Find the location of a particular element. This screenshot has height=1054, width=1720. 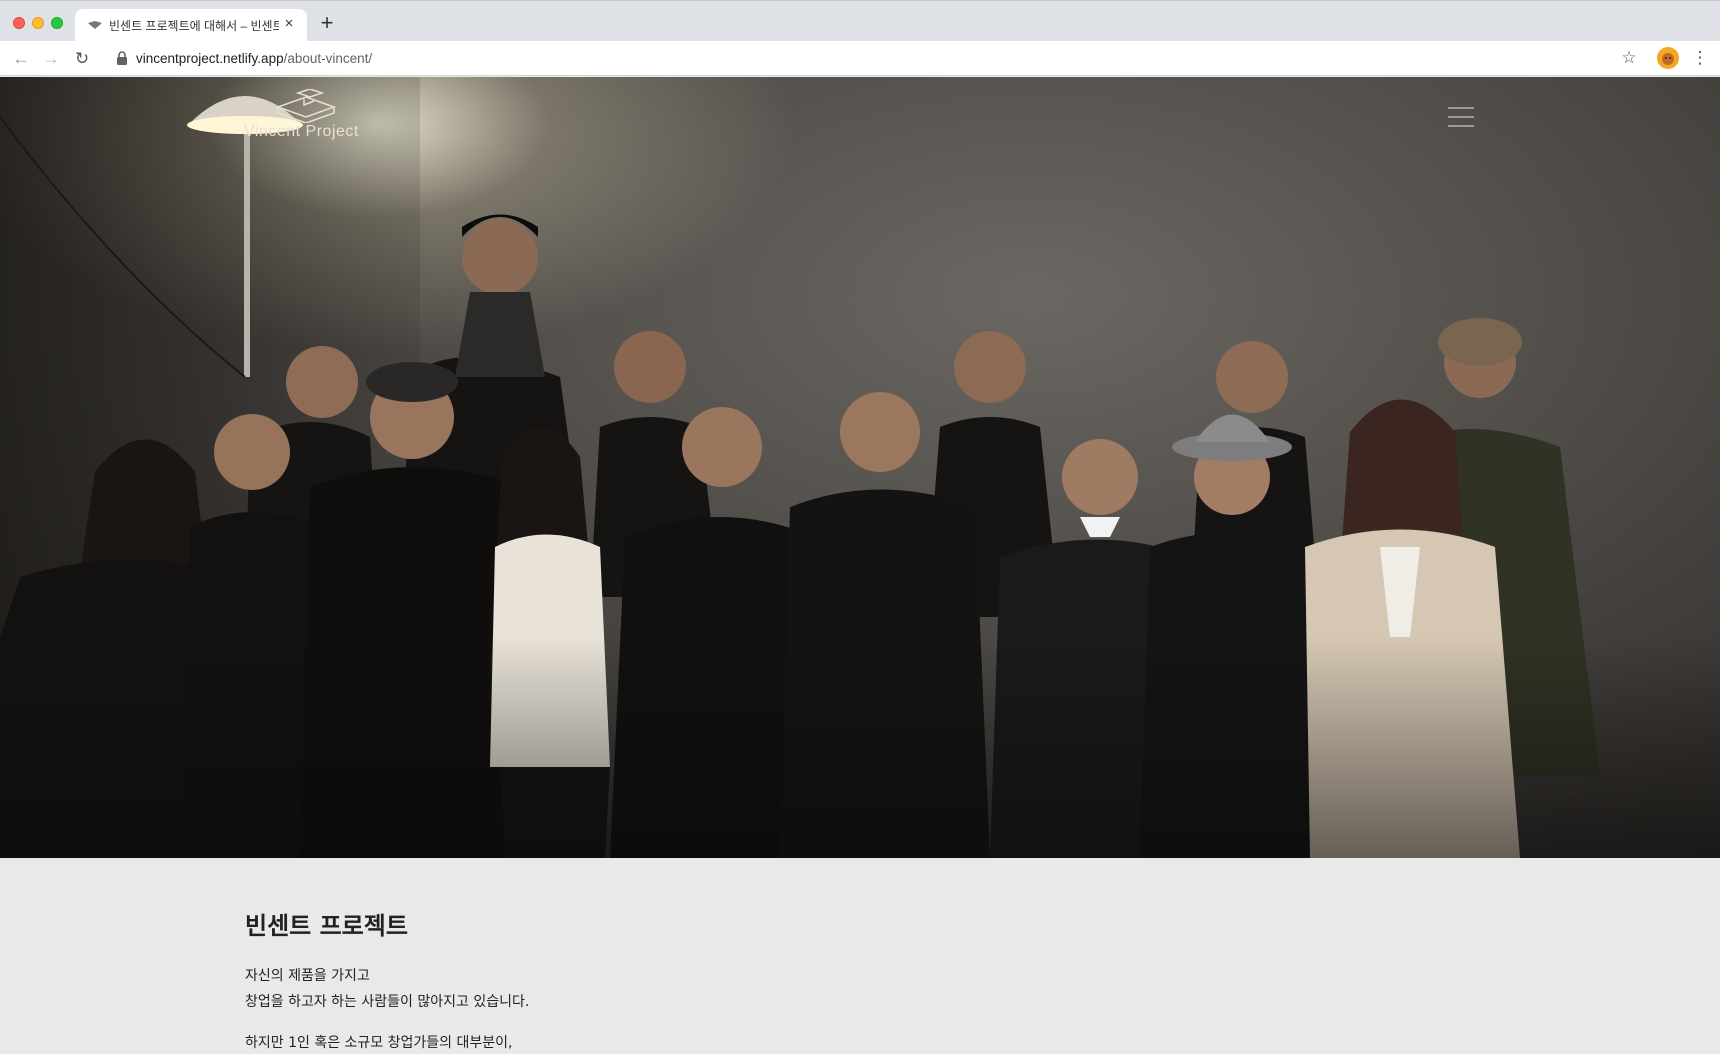

back-arrow-icon: ← is located at coordinates (21, 59).